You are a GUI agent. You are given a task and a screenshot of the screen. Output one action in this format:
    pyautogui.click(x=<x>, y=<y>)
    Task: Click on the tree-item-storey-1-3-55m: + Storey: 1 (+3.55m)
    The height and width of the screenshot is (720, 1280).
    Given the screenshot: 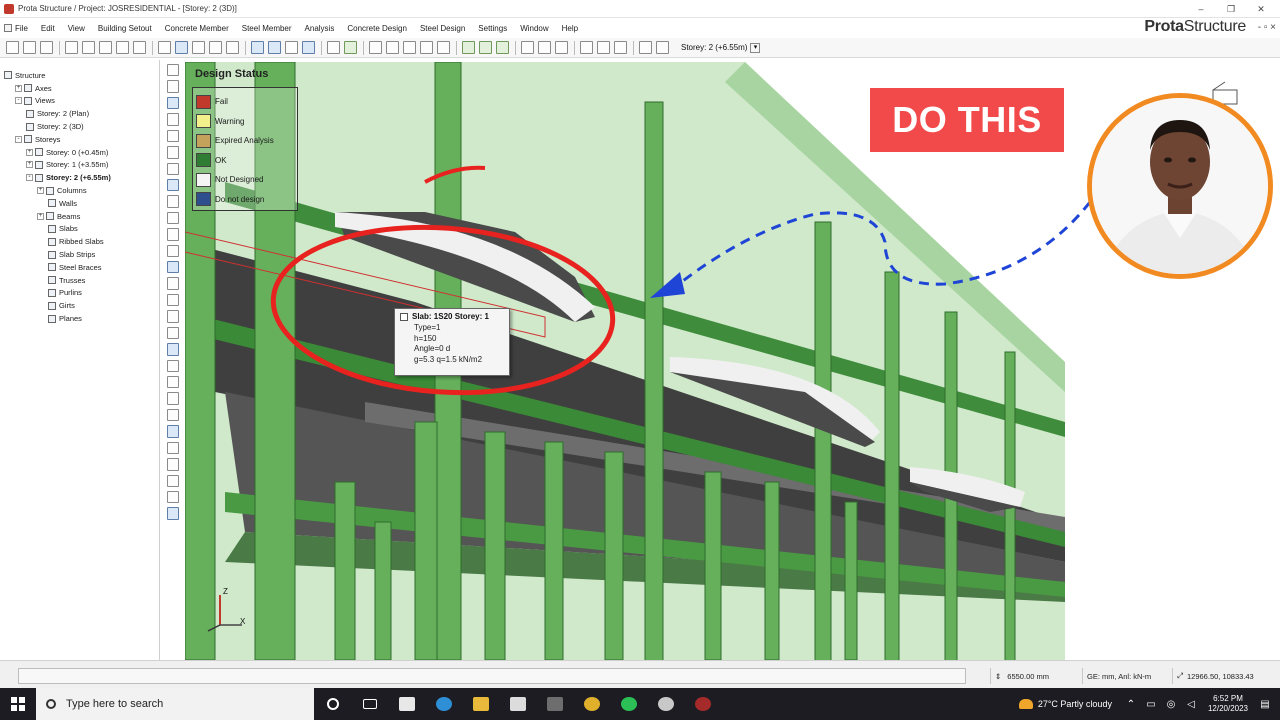 What is the action you would take?
    pyautogui.click(x=79, y=165)
    